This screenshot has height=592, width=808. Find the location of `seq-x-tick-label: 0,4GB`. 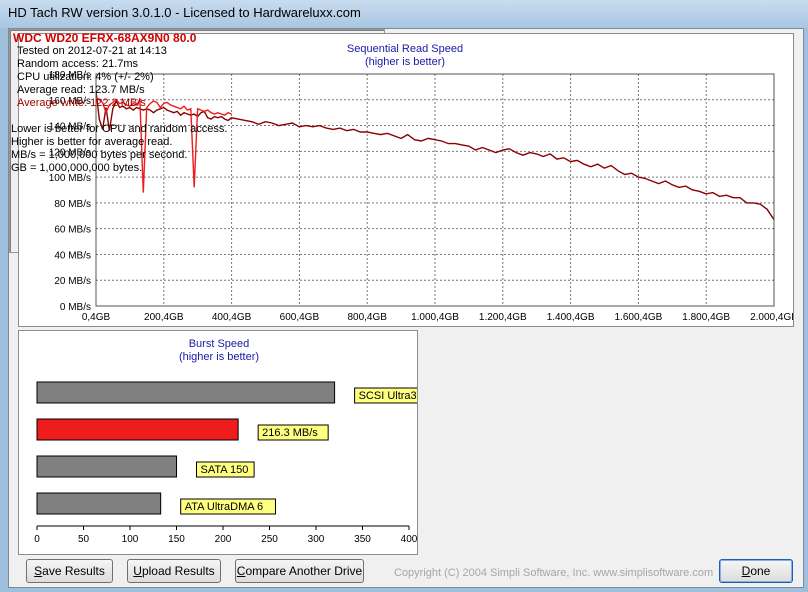

seq-x-tick-label: 0,4GB is located at coordinates (96, 317).